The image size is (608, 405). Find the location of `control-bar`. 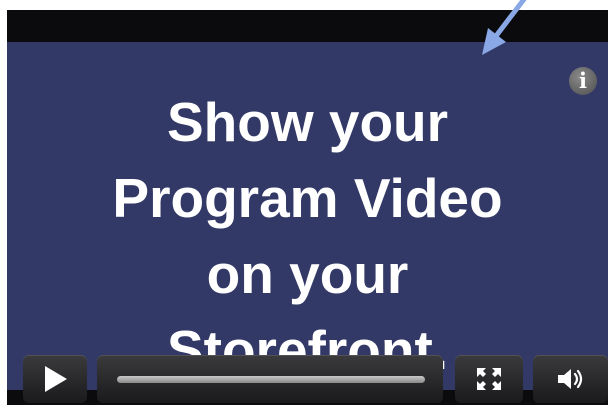

control-bar is located at coordinates (307, 376).